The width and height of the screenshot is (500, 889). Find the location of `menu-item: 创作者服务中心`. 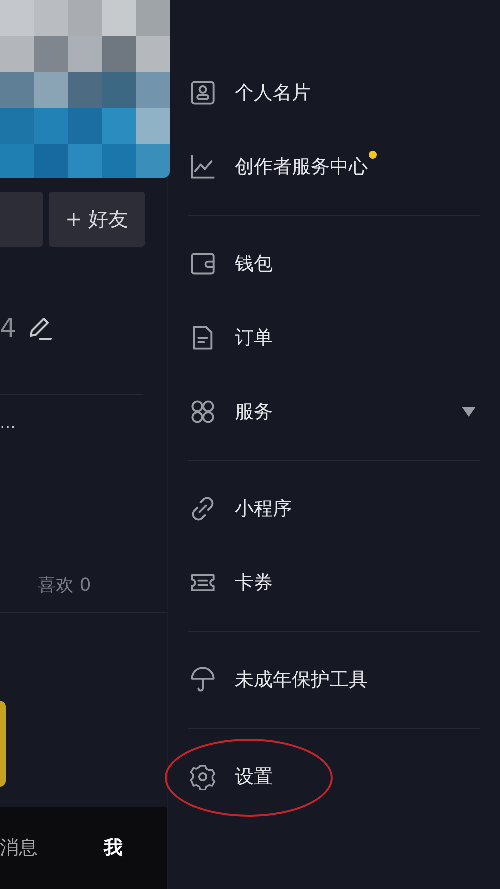

menu-item: 创作者服务中心 is located at coordinates (301, 167).